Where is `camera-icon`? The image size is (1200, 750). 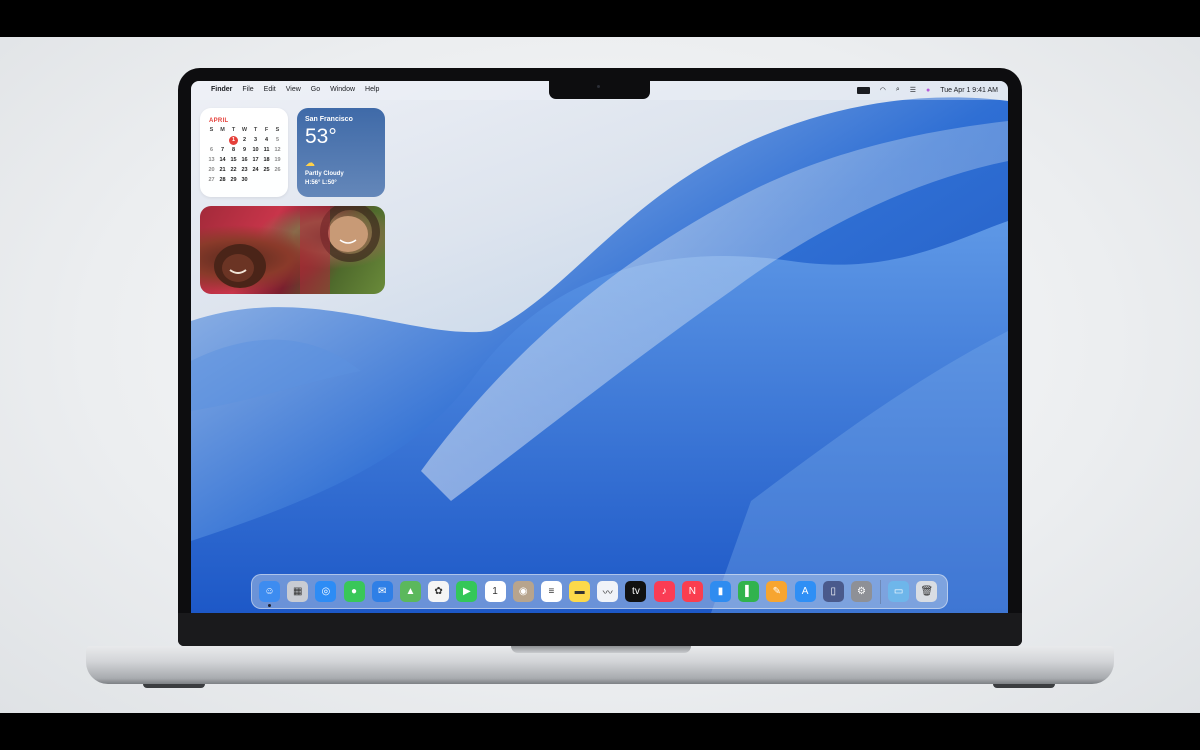
camera-icon is located at coordinates (598, 86).